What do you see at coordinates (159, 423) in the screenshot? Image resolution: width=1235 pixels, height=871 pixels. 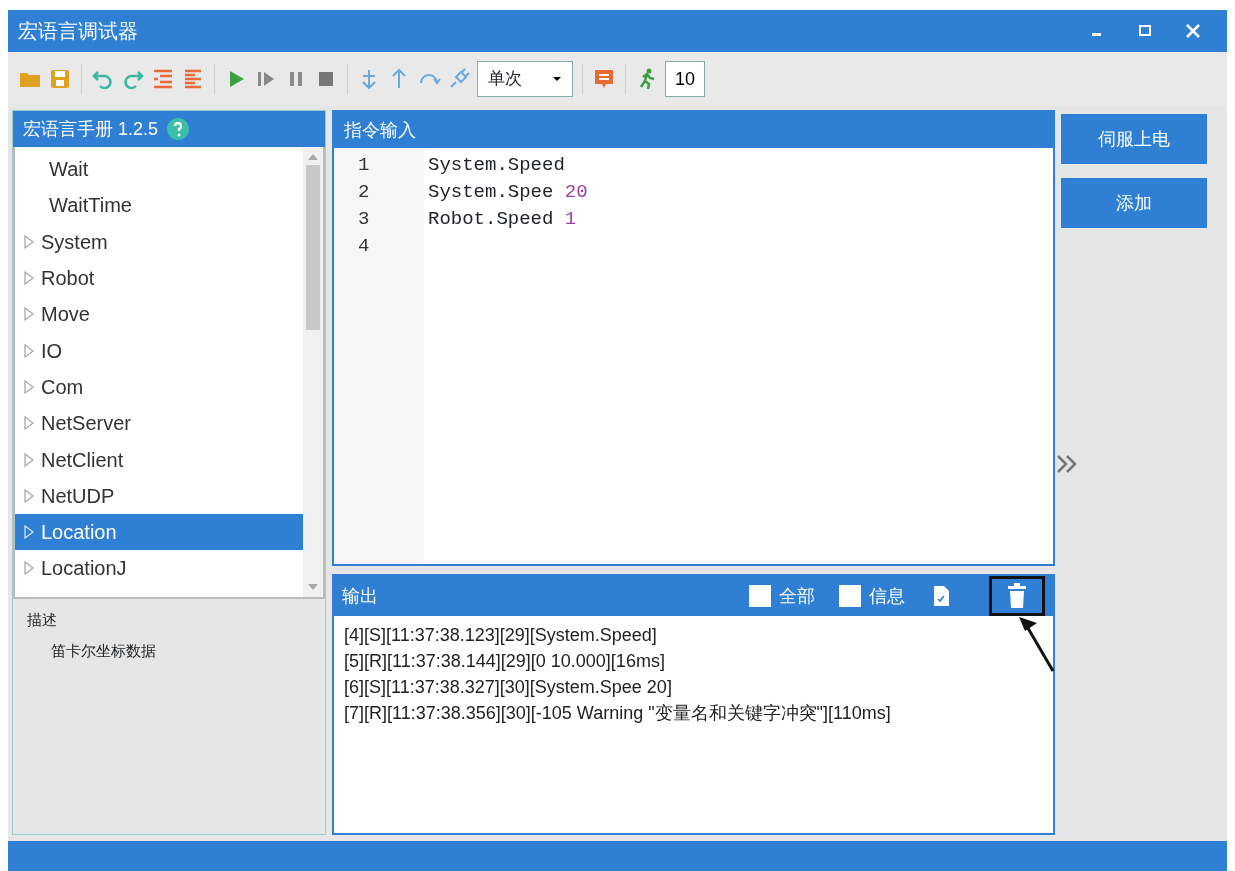 I see `tree-item: NetServer` at bounding box center [159, 423].